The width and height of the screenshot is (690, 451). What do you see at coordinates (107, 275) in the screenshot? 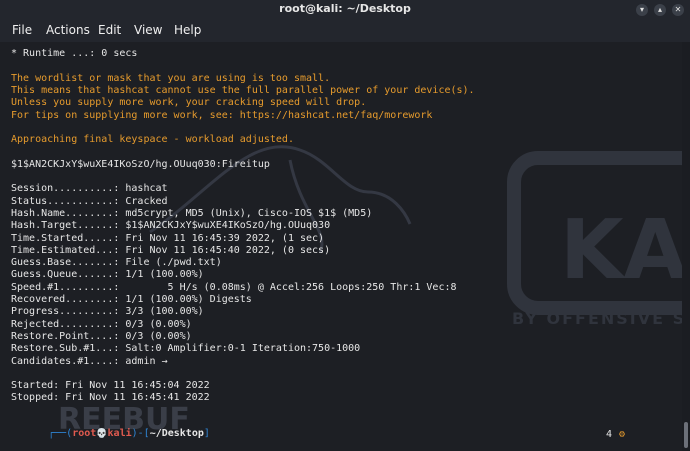
I see `output-line: Guess.Queue......: 1/1 (100.00%)` at bounding box center [107, 275].